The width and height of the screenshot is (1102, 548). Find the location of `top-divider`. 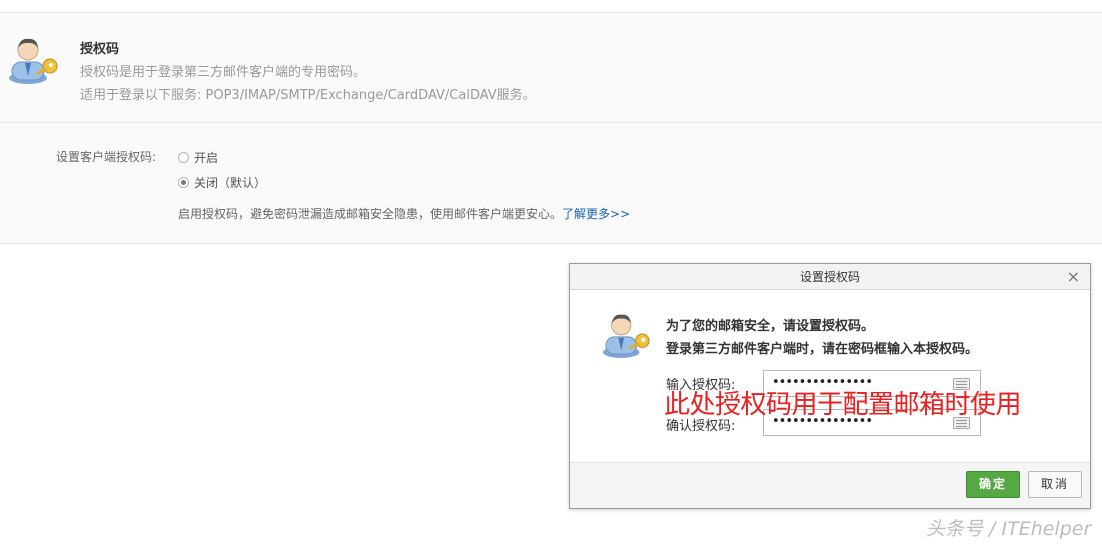

top-divider is located at coordinates (551, 6).